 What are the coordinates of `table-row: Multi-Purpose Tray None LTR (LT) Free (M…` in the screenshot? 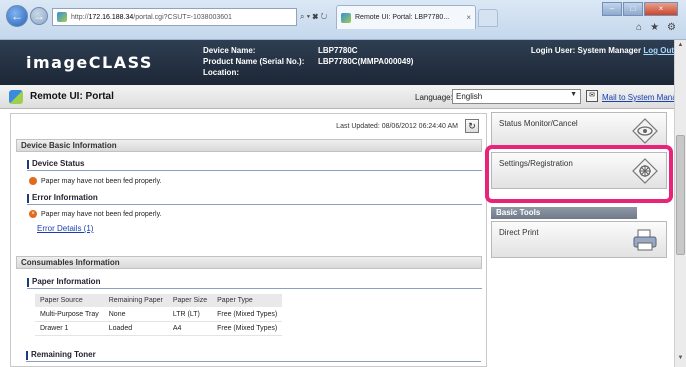 It's located at (159, 314).